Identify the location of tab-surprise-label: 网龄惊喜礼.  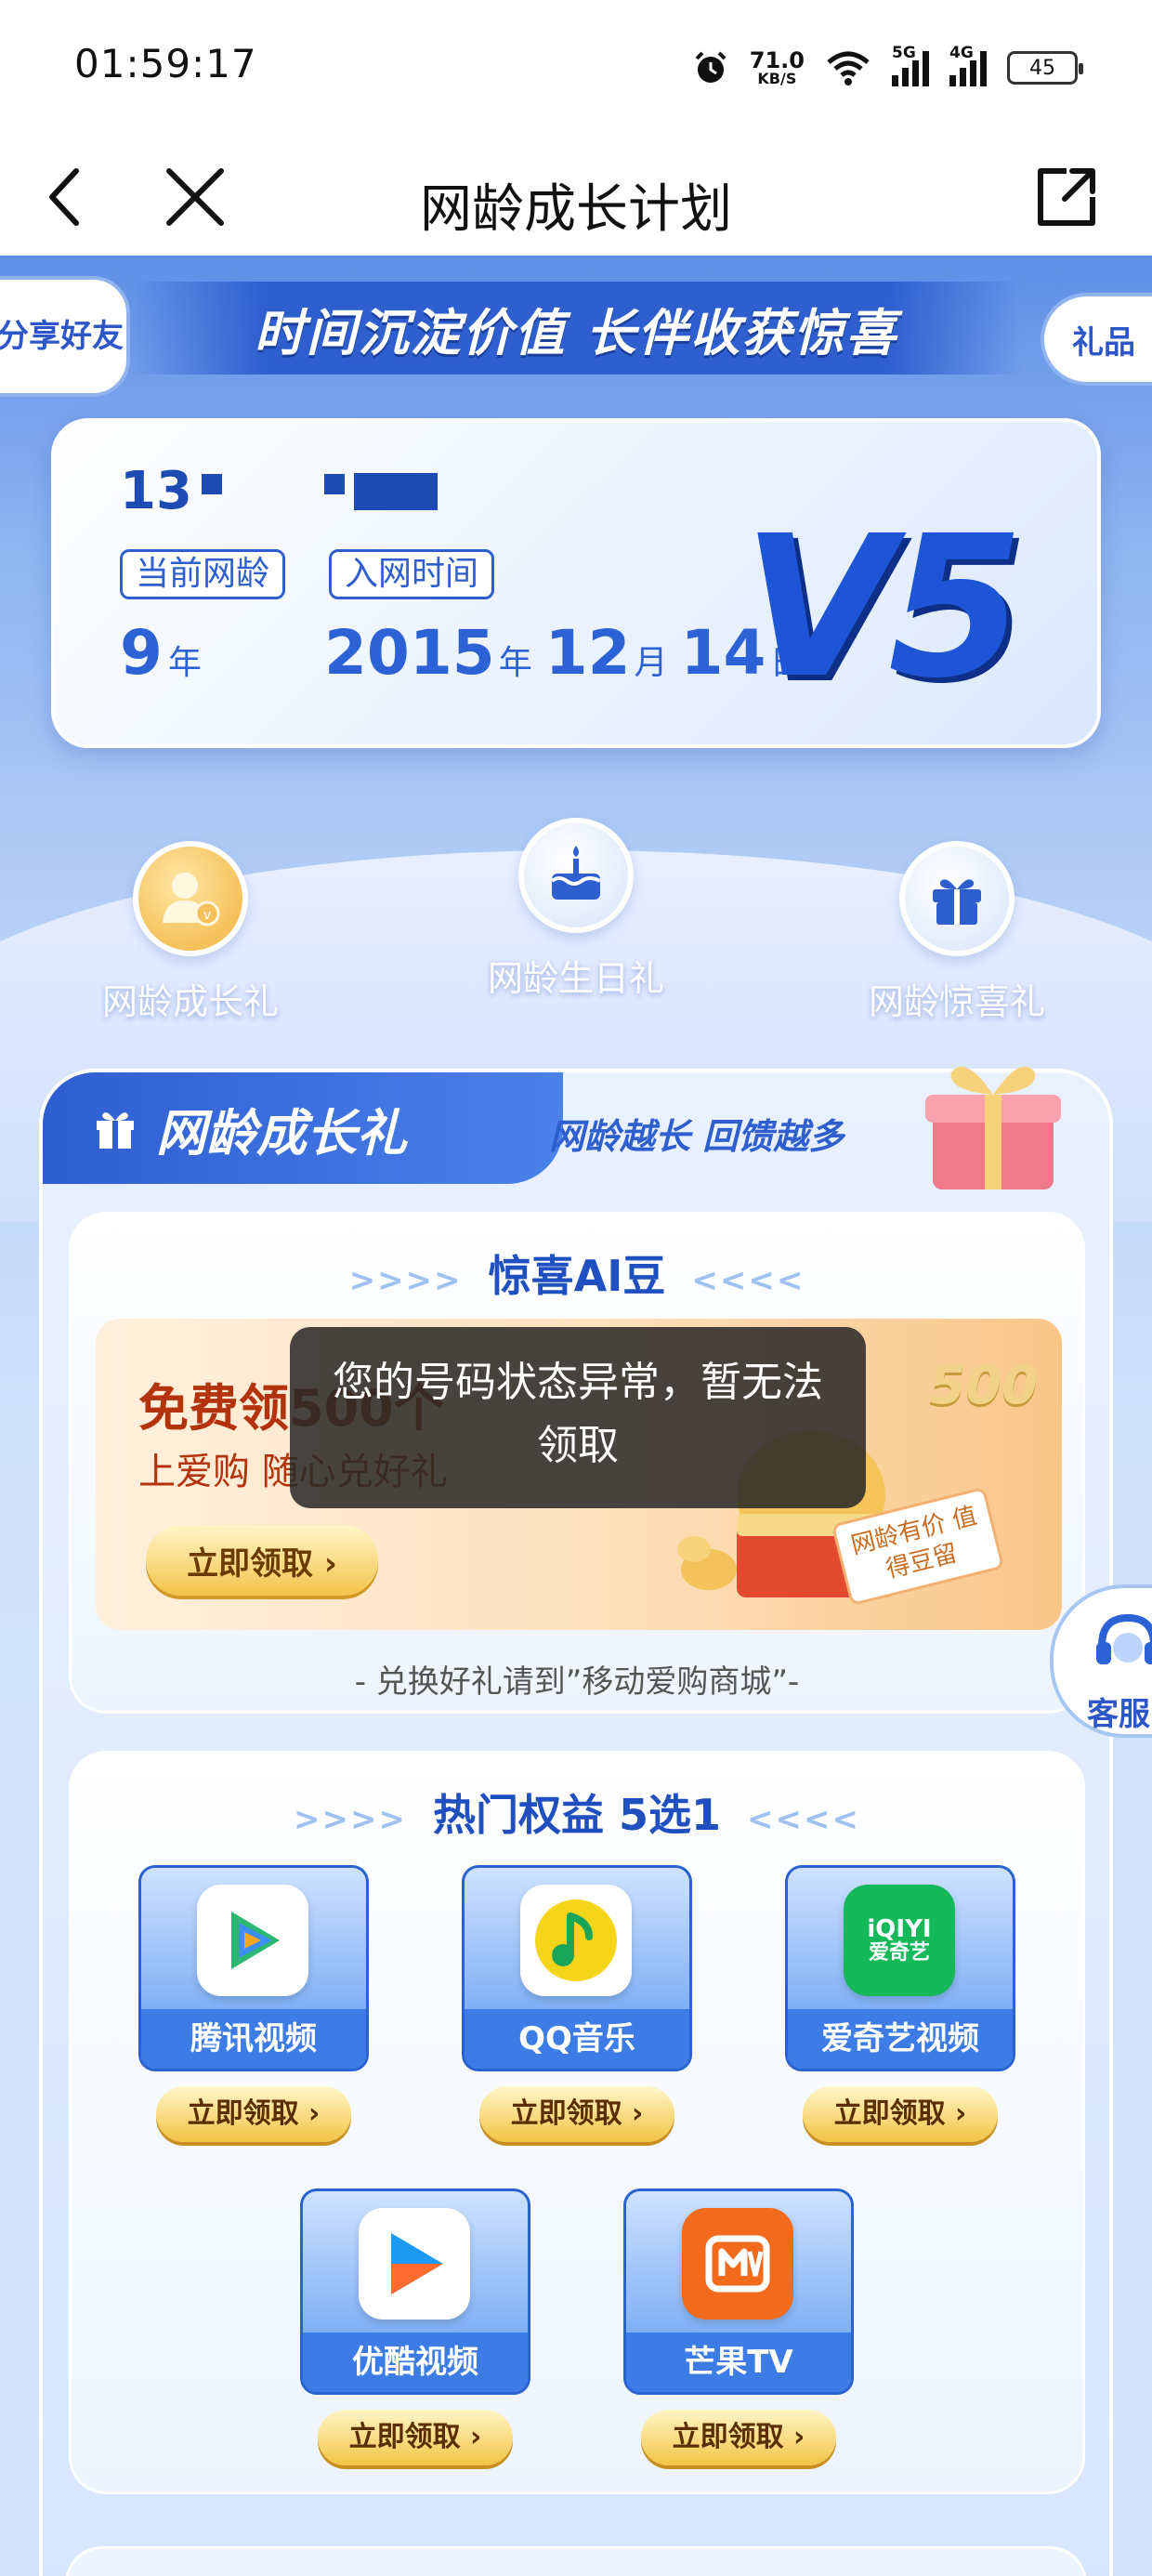
(956, 1001).